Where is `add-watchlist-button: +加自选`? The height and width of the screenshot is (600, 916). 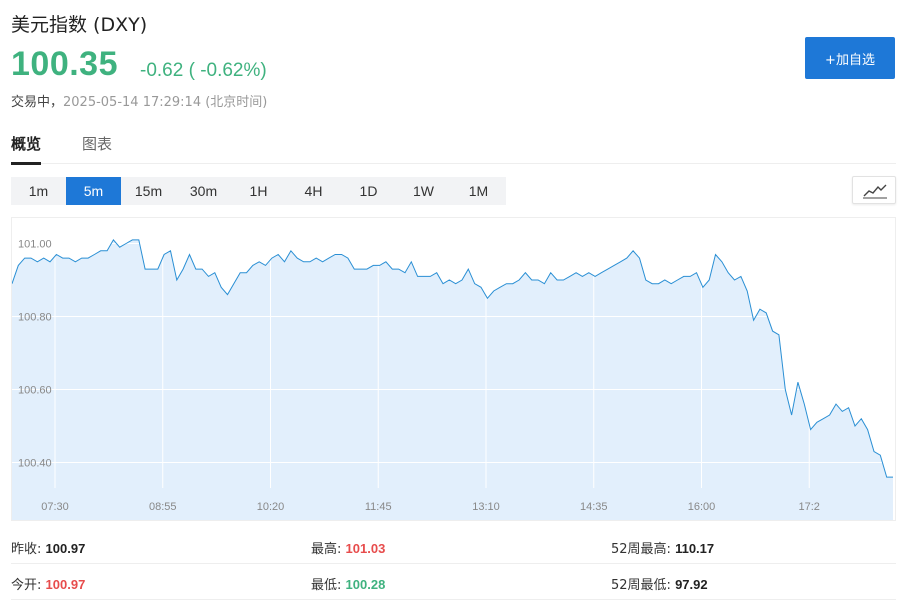
add-watchlist-button: +加自选 is located at coordinates (850, 58).